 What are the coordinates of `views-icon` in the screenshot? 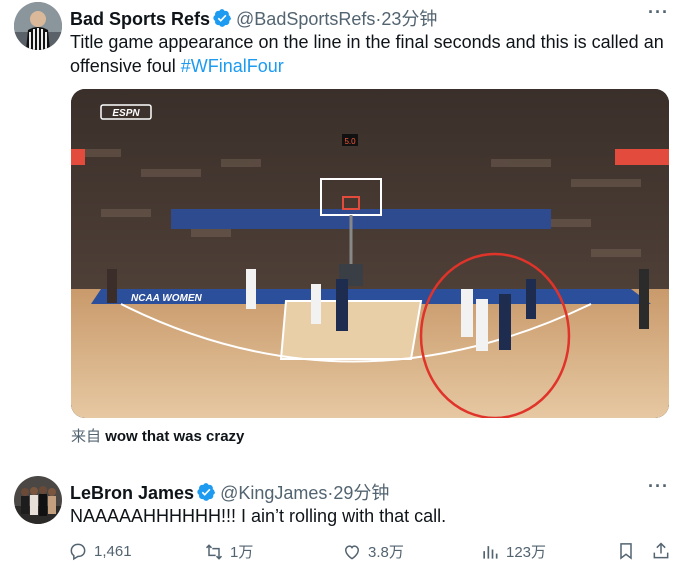 It's located at (490, 552).